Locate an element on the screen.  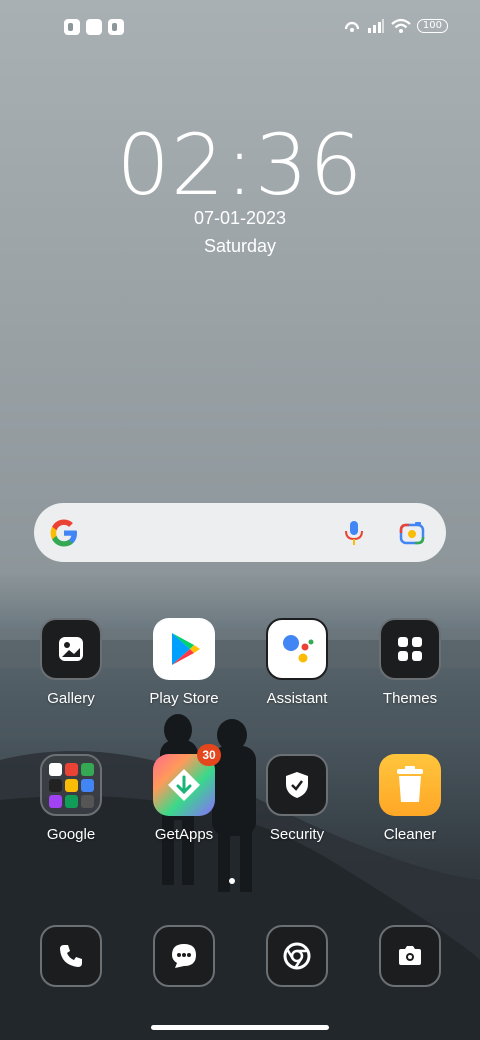
google-lens-icon is located at coordinates (412, 533).